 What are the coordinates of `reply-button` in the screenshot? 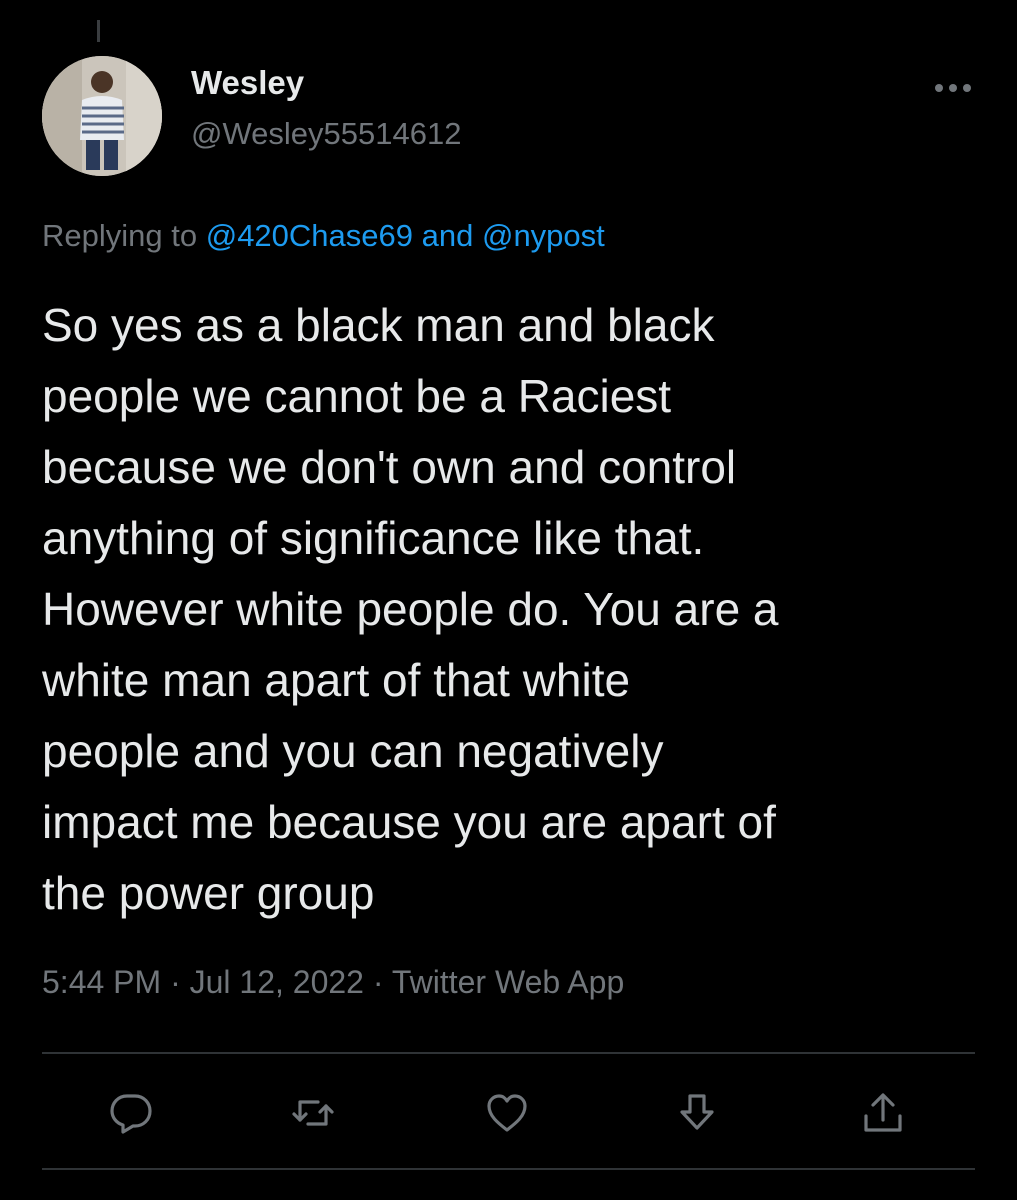 It's located at (131, 1113).